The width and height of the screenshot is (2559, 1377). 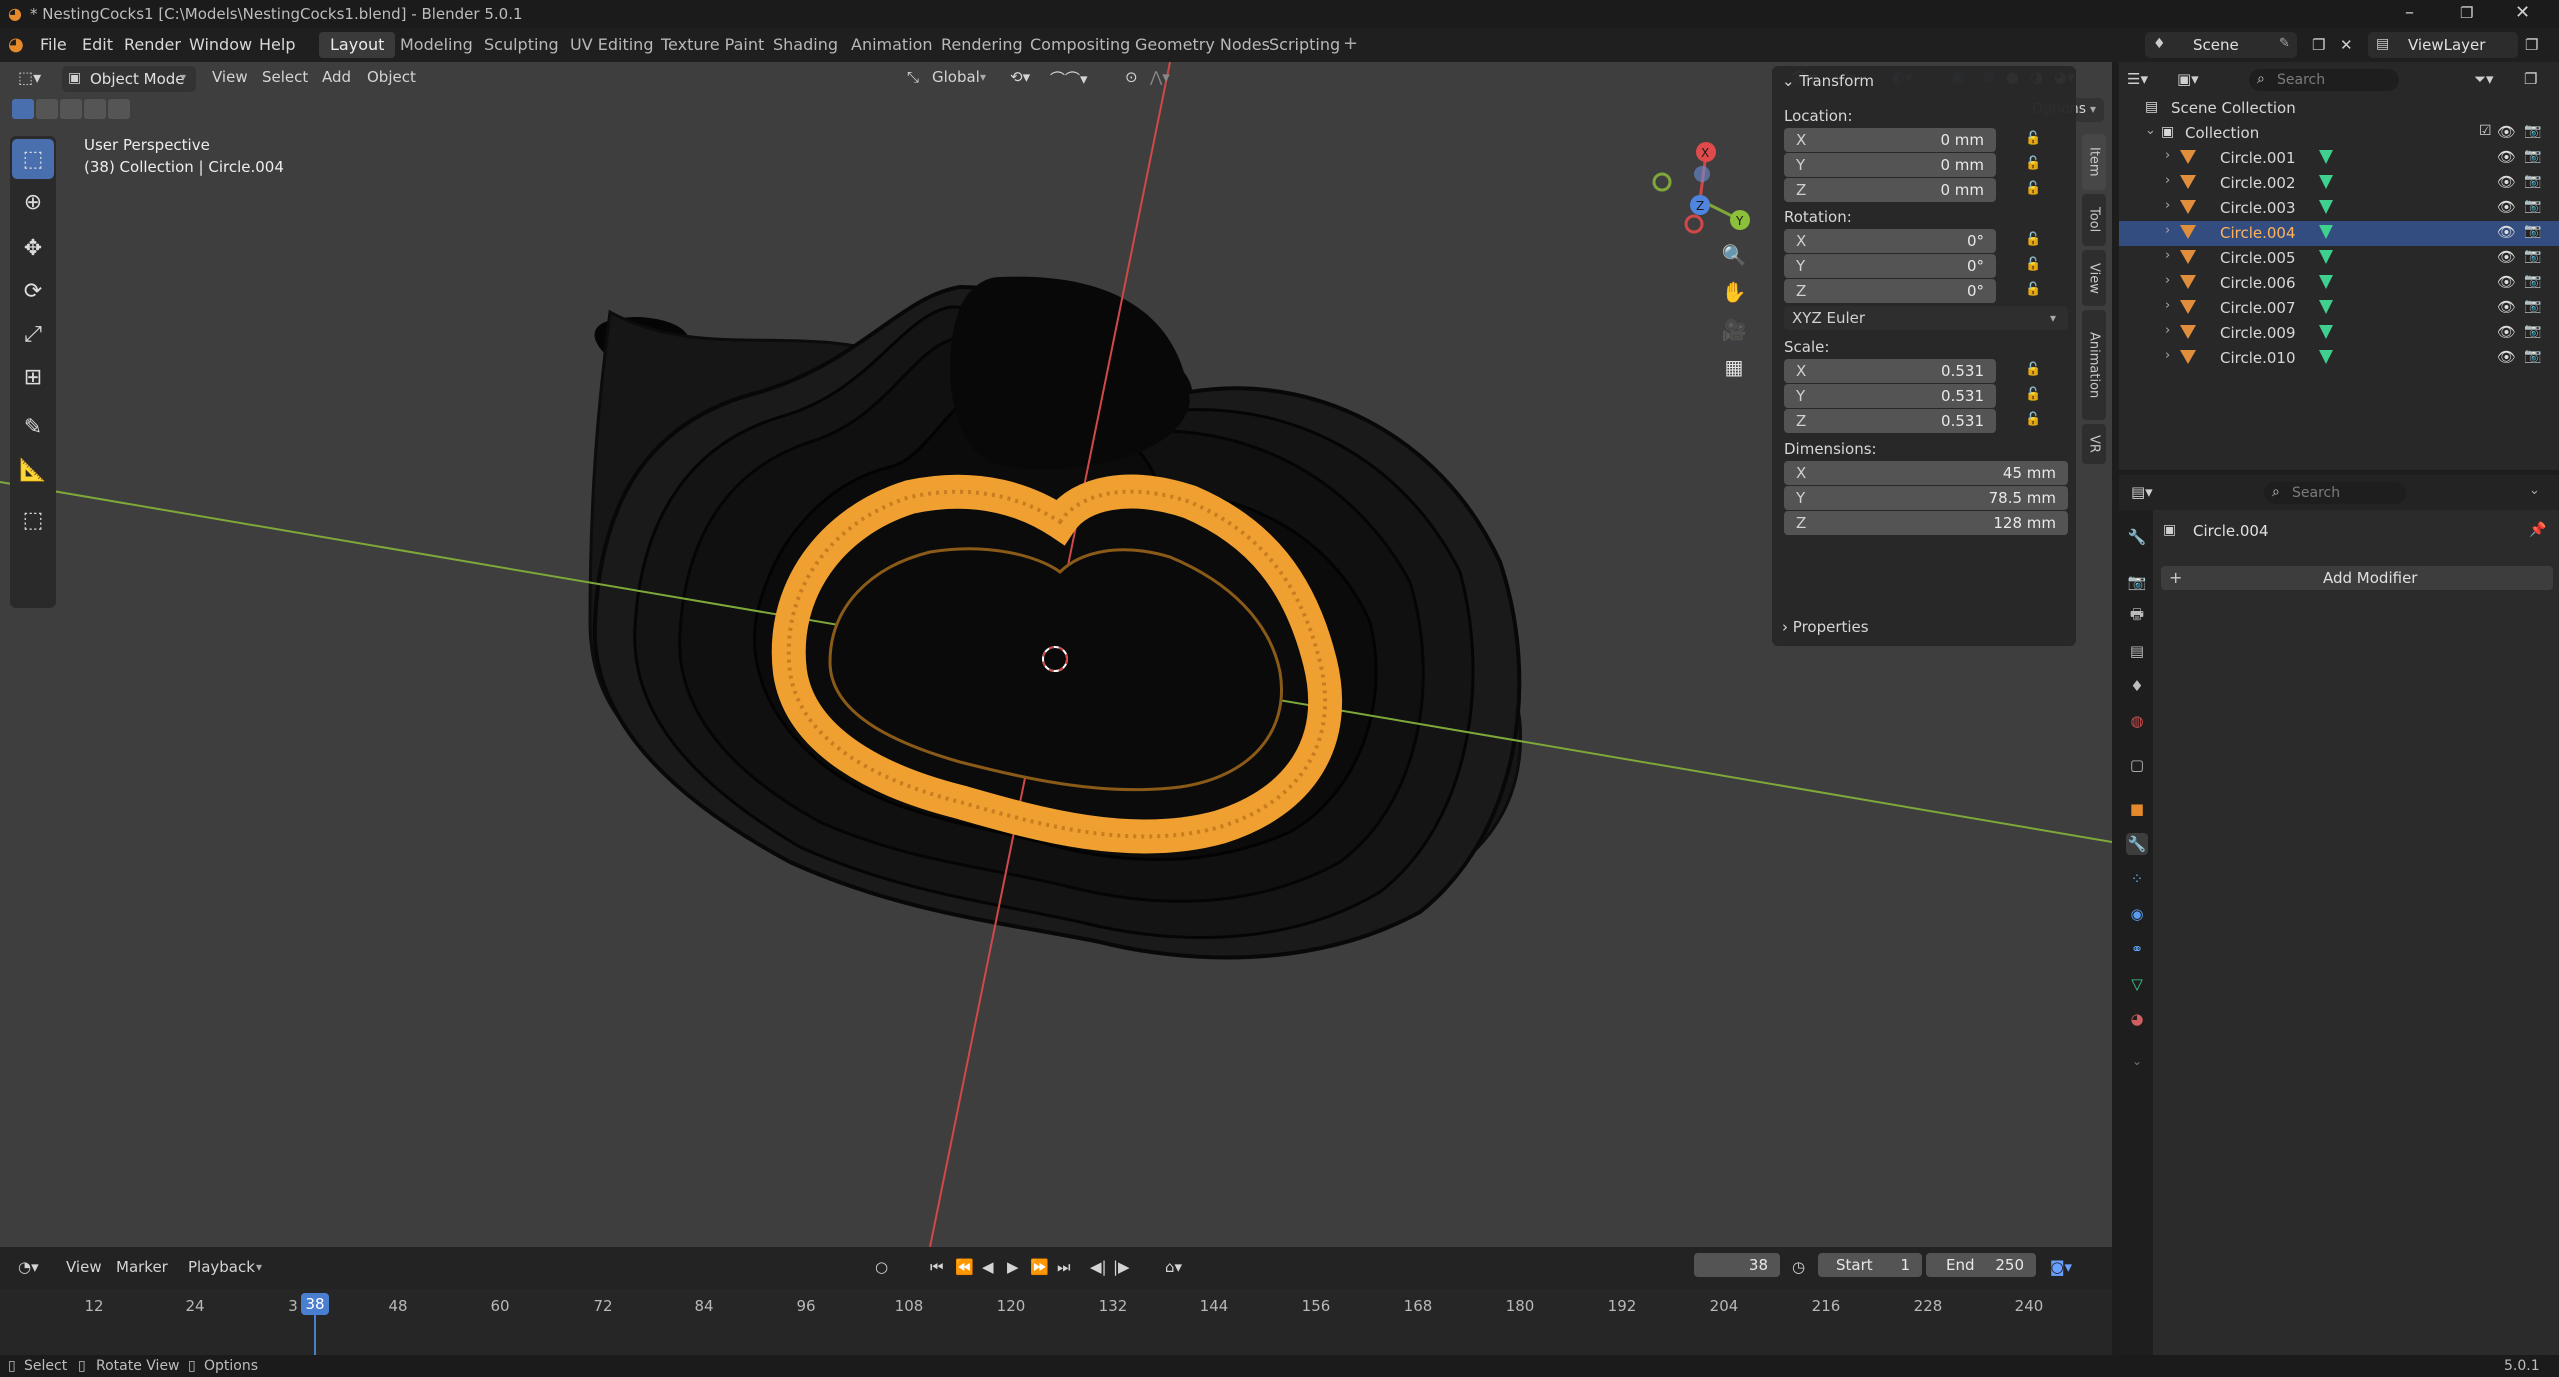 What do you see at coordinates (2137, 1061) in the screenshot?
I see `chevron-down-icon: ⌄` at bounding box center [2137, 1061].